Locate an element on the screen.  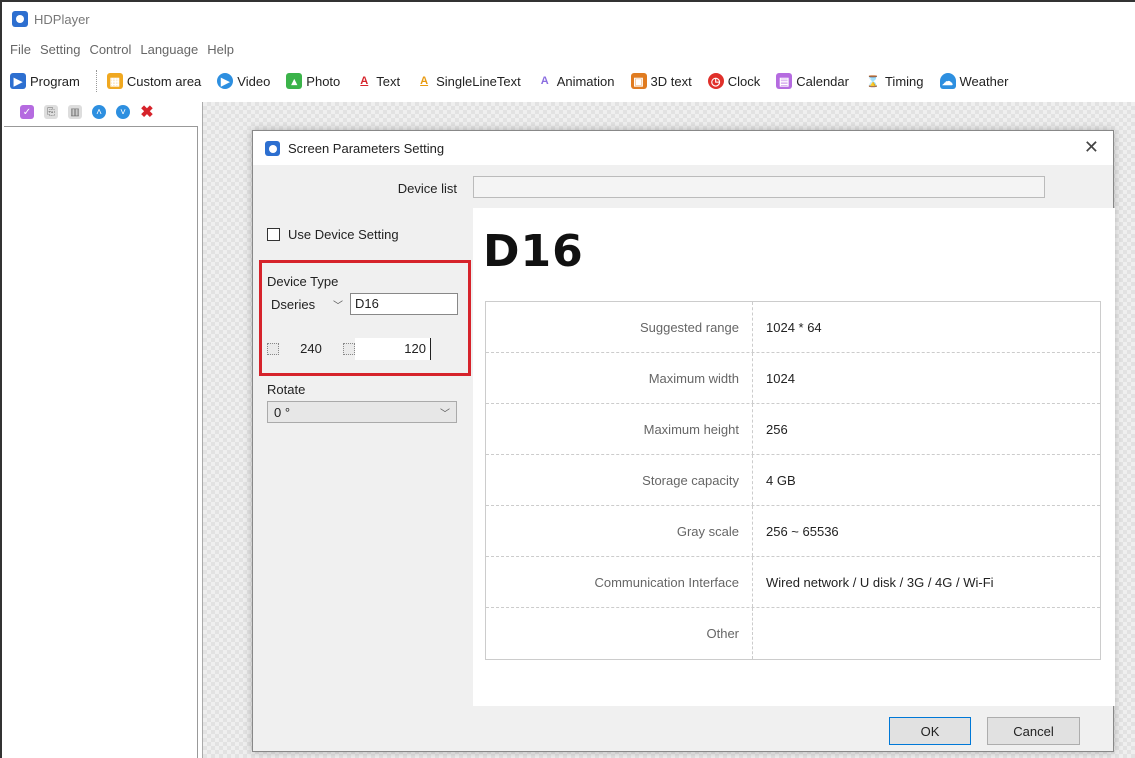
toolbar-label: Custom area is located at coordinates (164, 81).